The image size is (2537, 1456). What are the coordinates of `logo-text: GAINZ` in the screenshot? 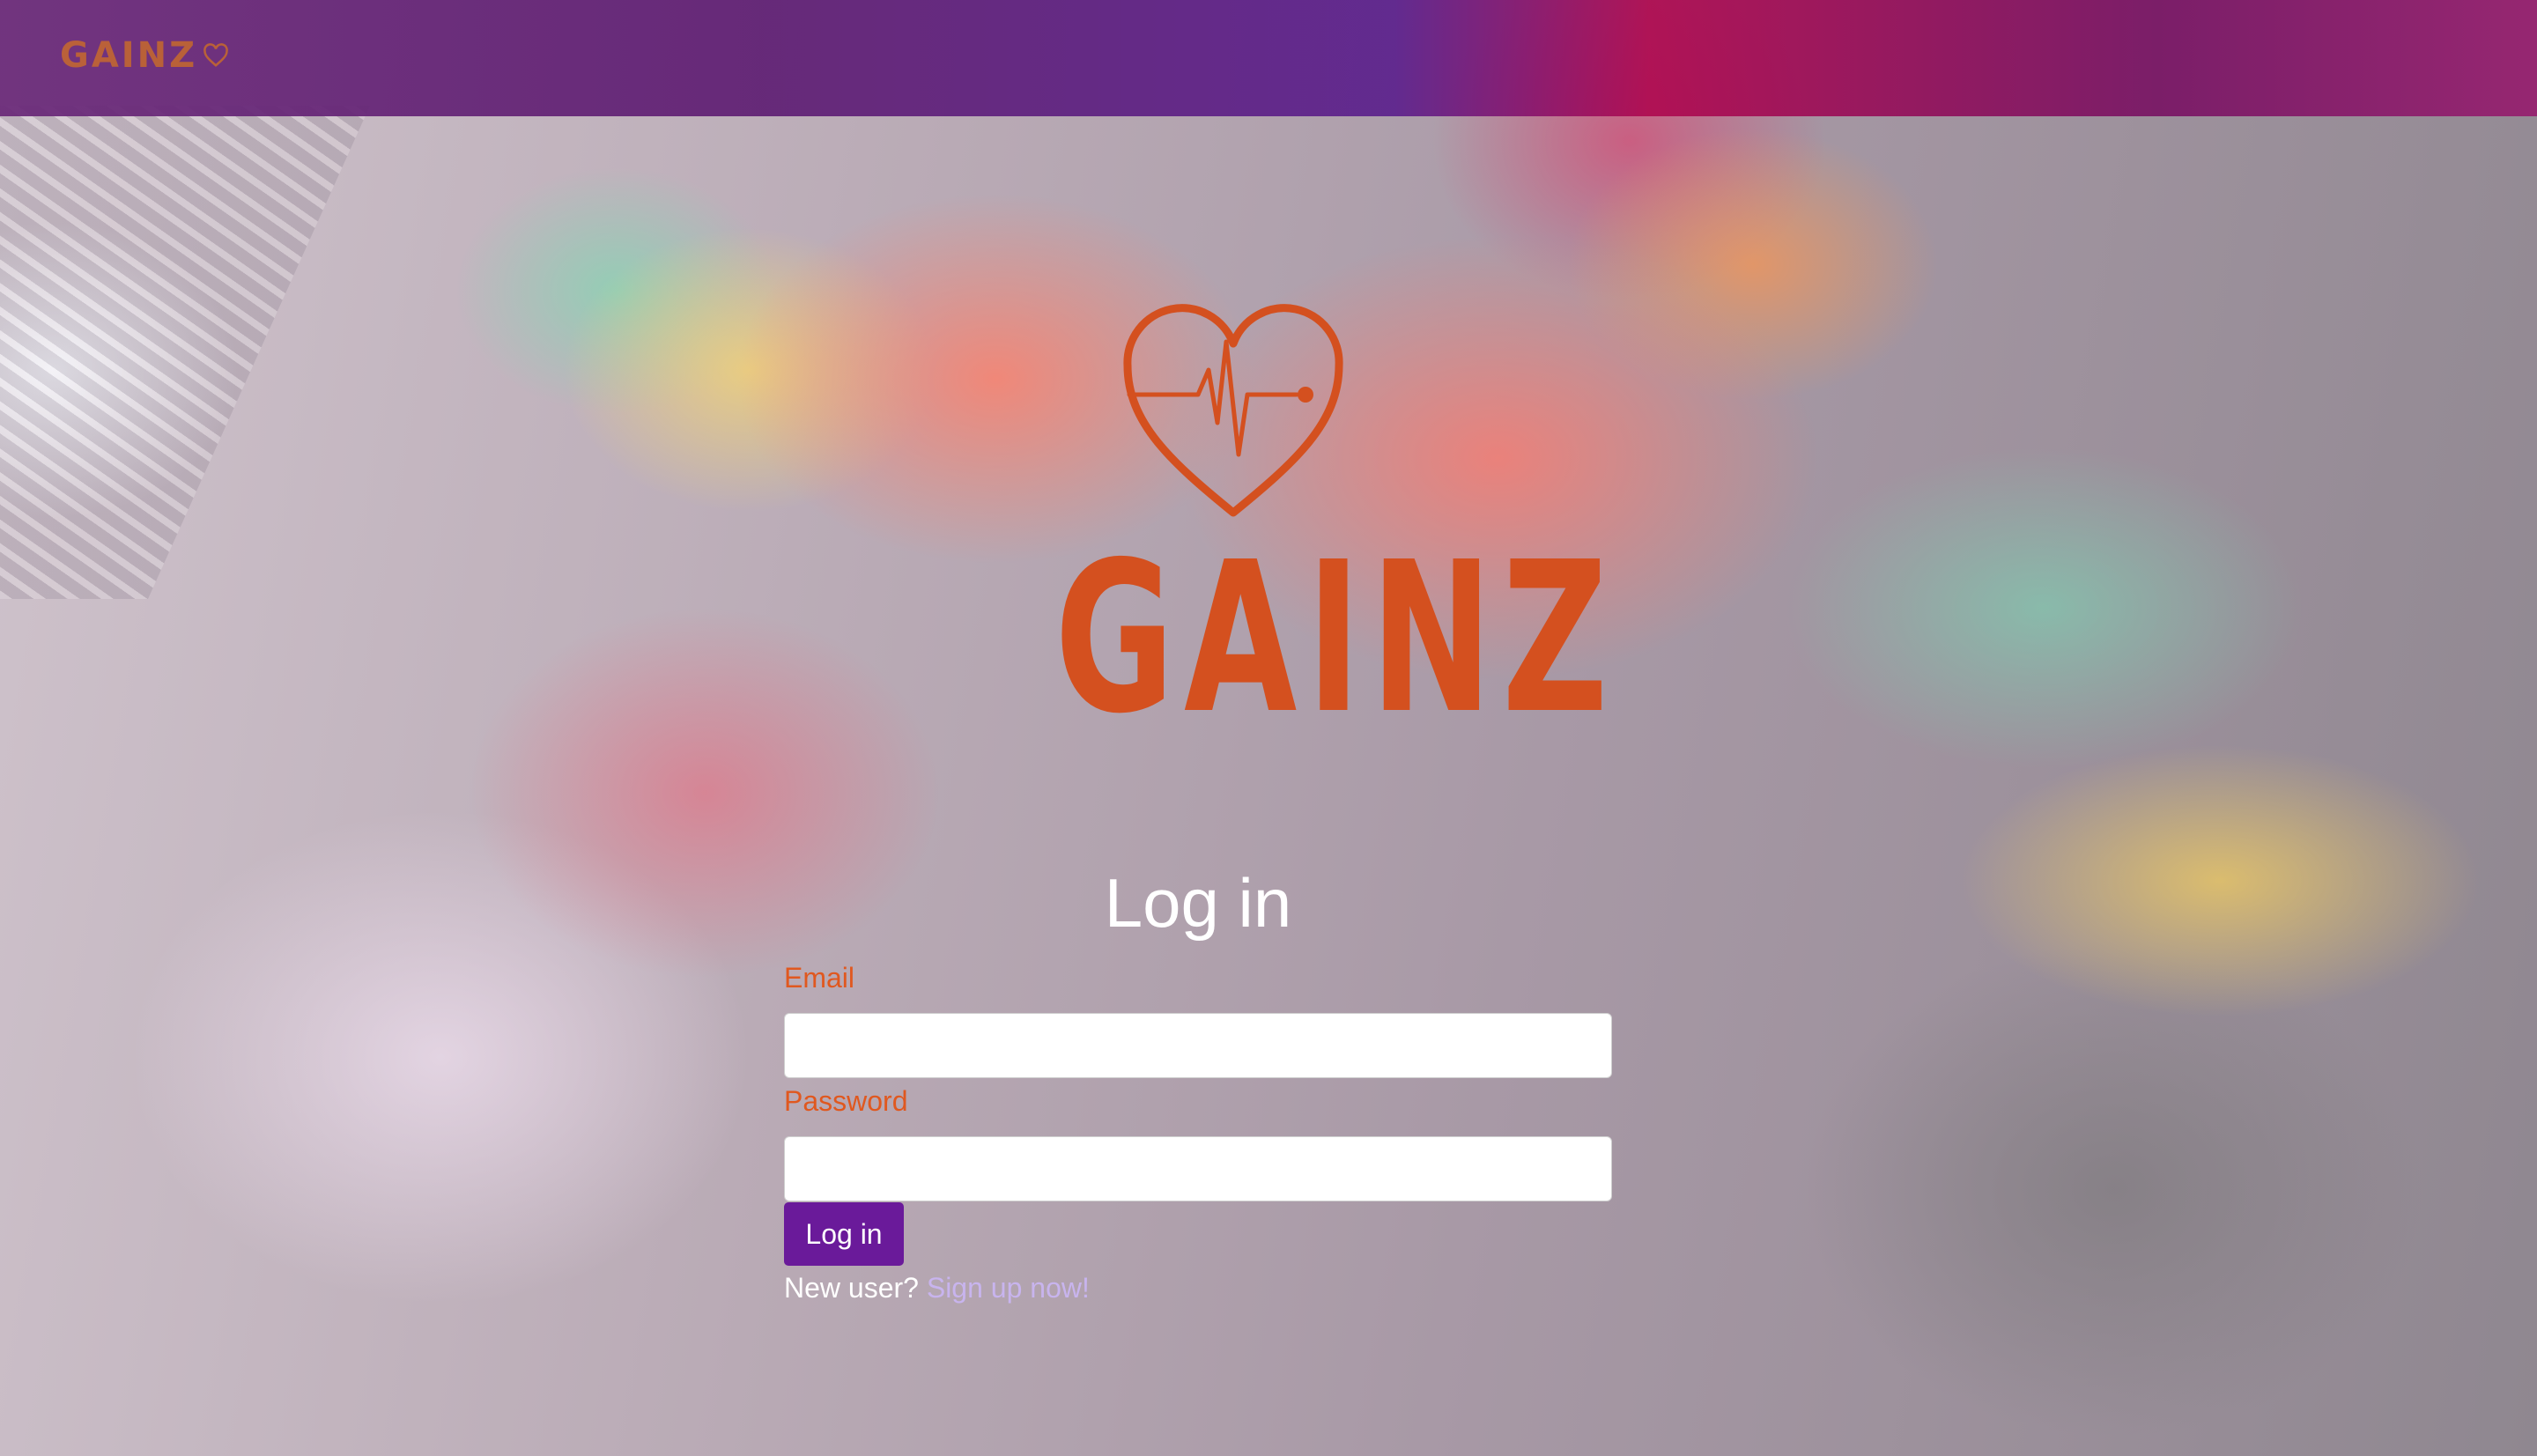 It's located at (1336, 638).